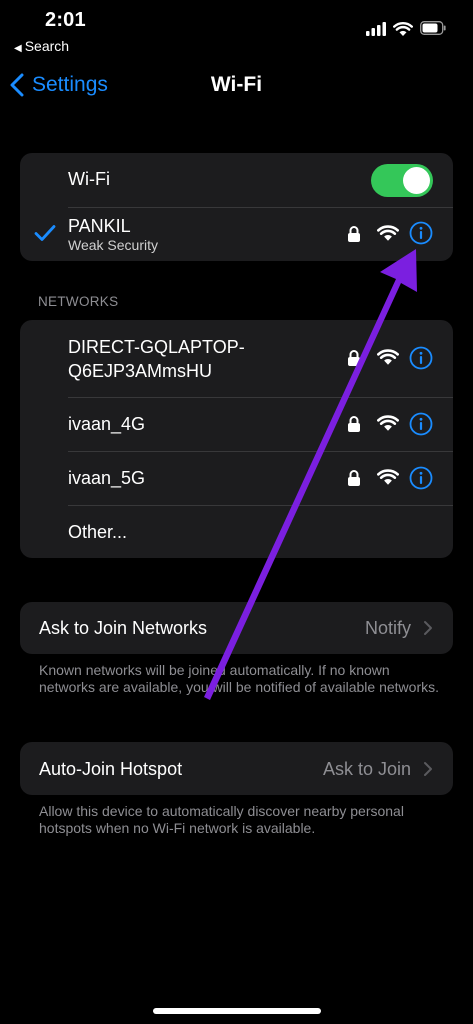  Describe the element at coordinates (107, 478) in the screenshot. I see `network-name: ivaan_5G` at that location.